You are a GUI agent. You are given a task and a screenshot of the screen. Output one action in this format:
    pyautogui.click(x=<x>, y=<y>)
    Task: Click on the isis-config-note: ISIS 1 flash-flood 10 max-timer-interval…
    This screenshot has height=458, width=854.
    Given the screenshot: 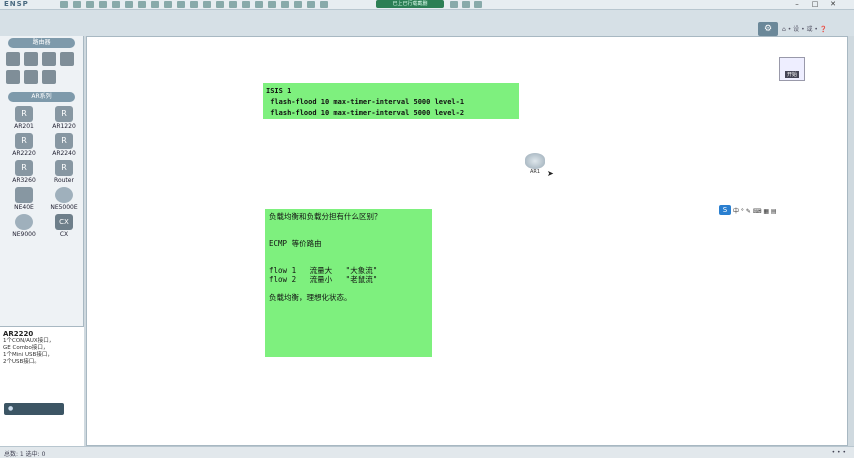 What is the action you would take?
    pyautogui.click(x=391, y=101)
    